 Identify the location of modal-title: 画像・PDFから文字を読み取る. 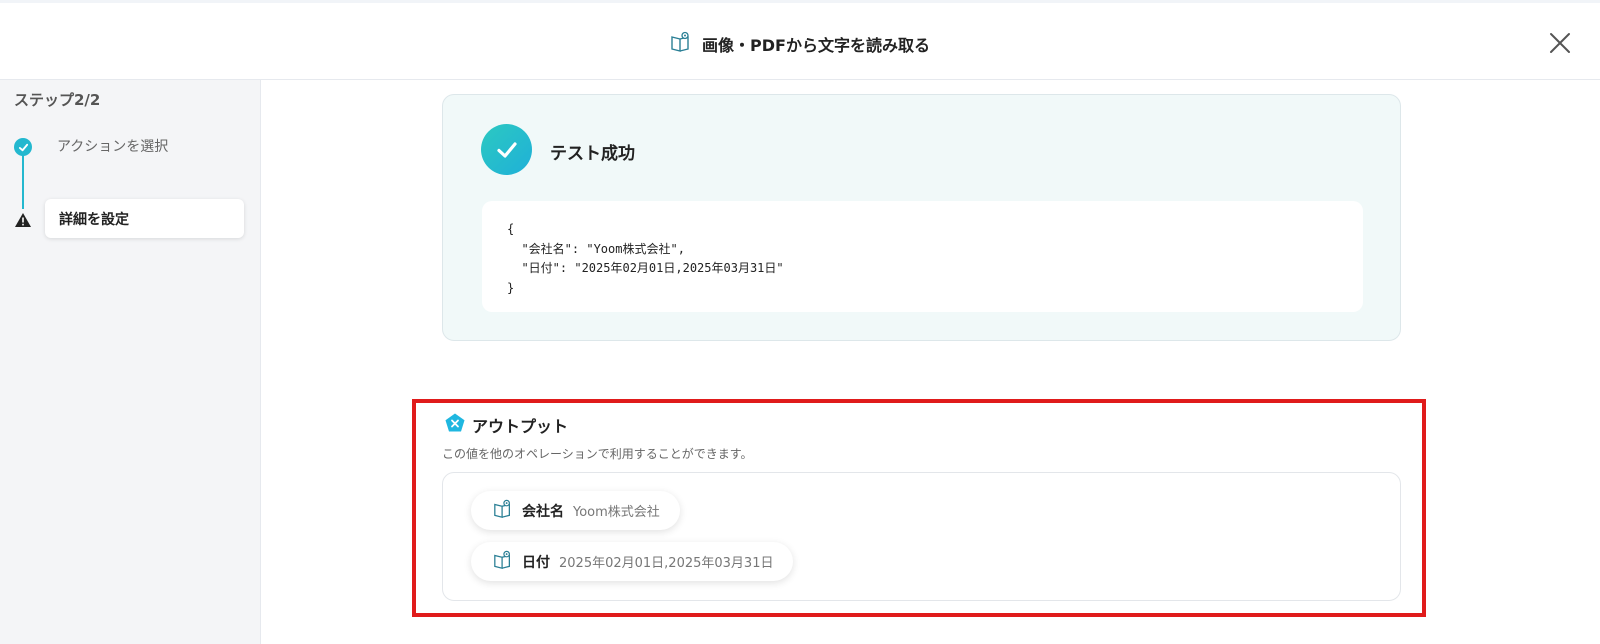
(800, 44).